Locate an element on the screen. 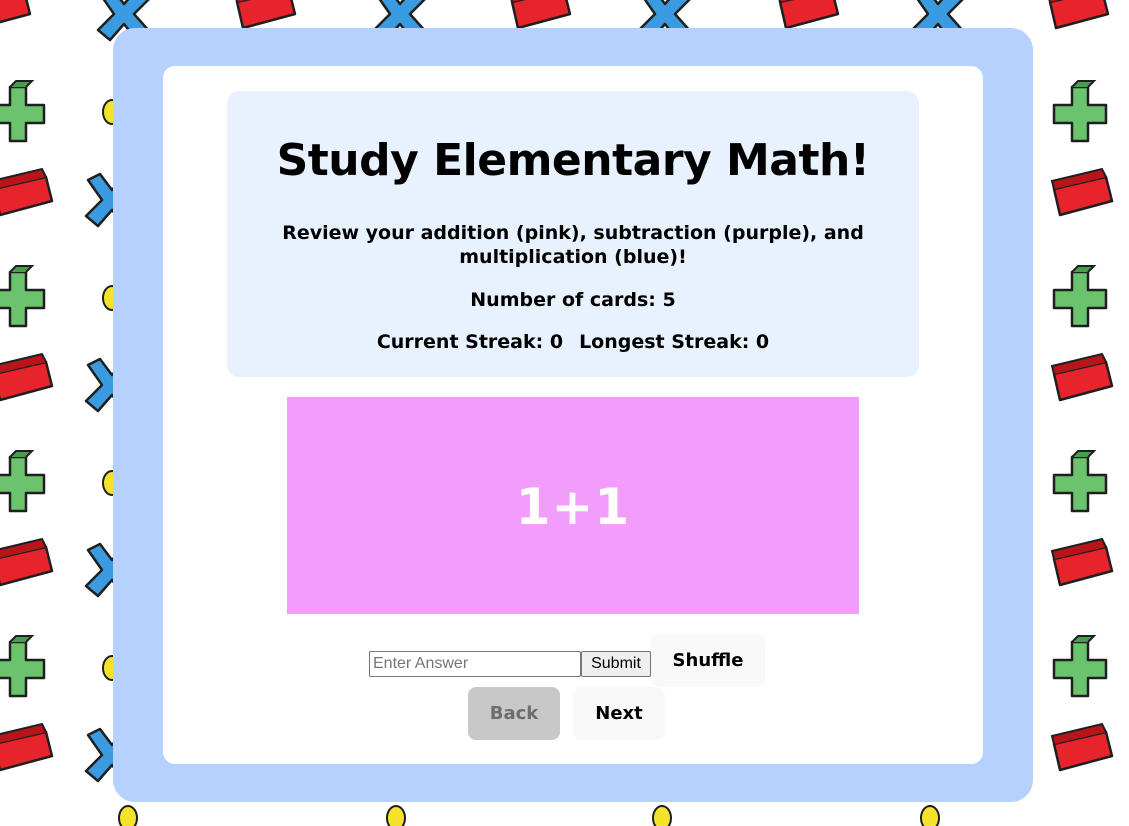 The image size is (1129, 826). streak-info: Current Streak: 0 Longest Streak: 0 is located at coordinates (573, 342).